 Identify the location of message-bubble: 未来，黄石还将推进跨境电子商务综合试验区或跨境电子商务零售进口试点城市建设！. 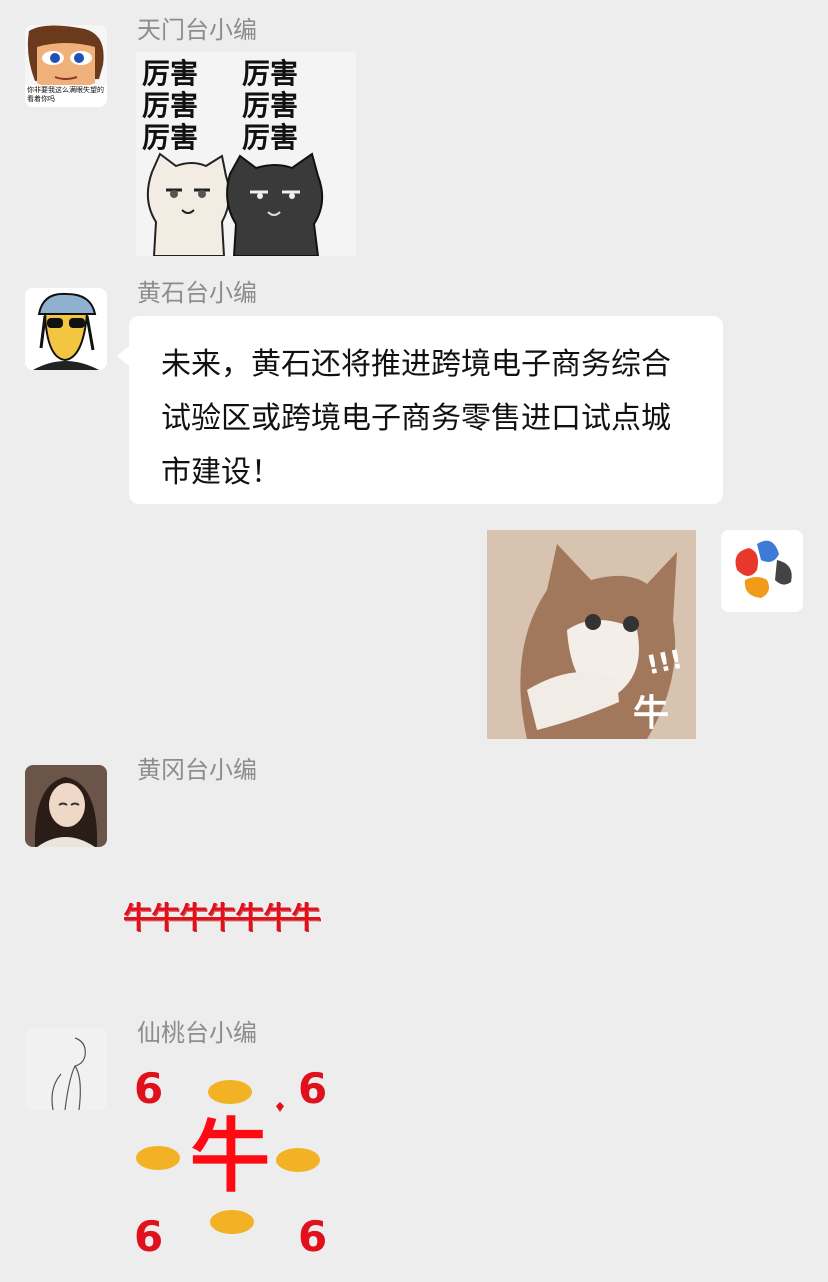
(426, 410).